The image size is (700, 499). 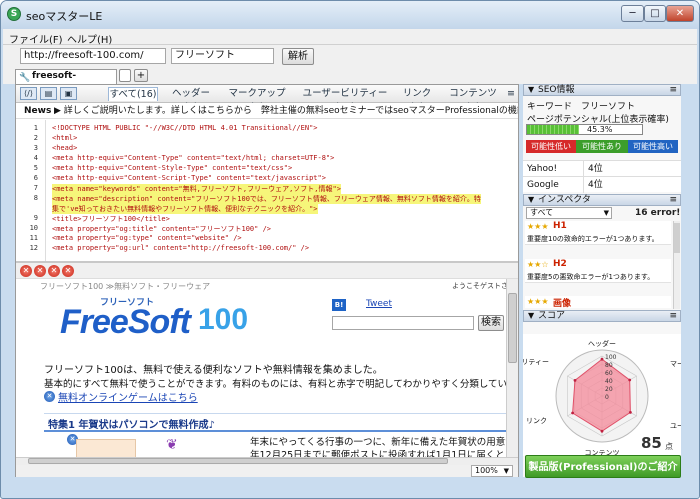 I want to click on site-logo: フリーソフト FreeSoft 100, so click(x=165, y=323).